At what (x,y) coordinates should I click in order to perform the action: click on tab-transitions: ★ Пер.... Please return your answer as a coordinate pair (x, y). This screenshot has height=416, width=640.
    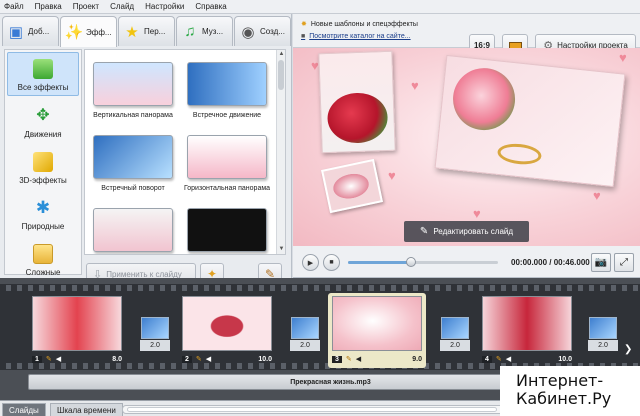
    Looking at the image, I should click on (146, 31).